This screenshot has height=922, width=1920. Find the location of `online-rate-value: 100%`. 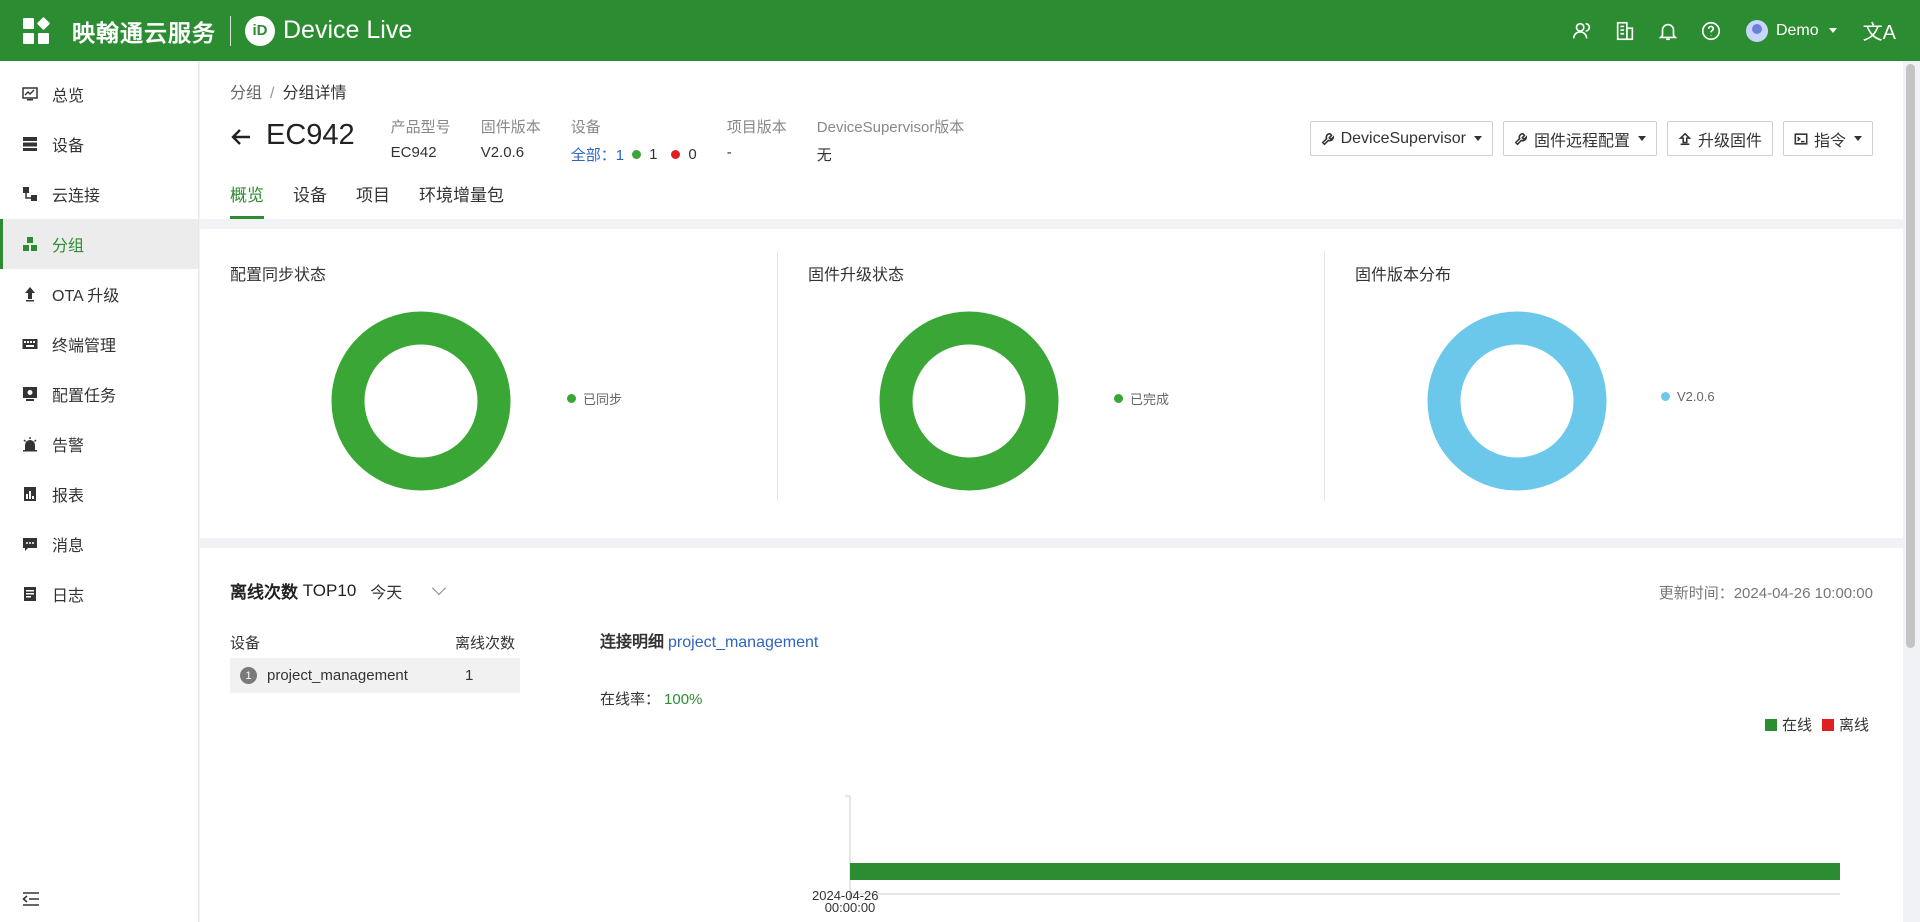

online-rate-value: 100% is located at coordinates (683, 699).